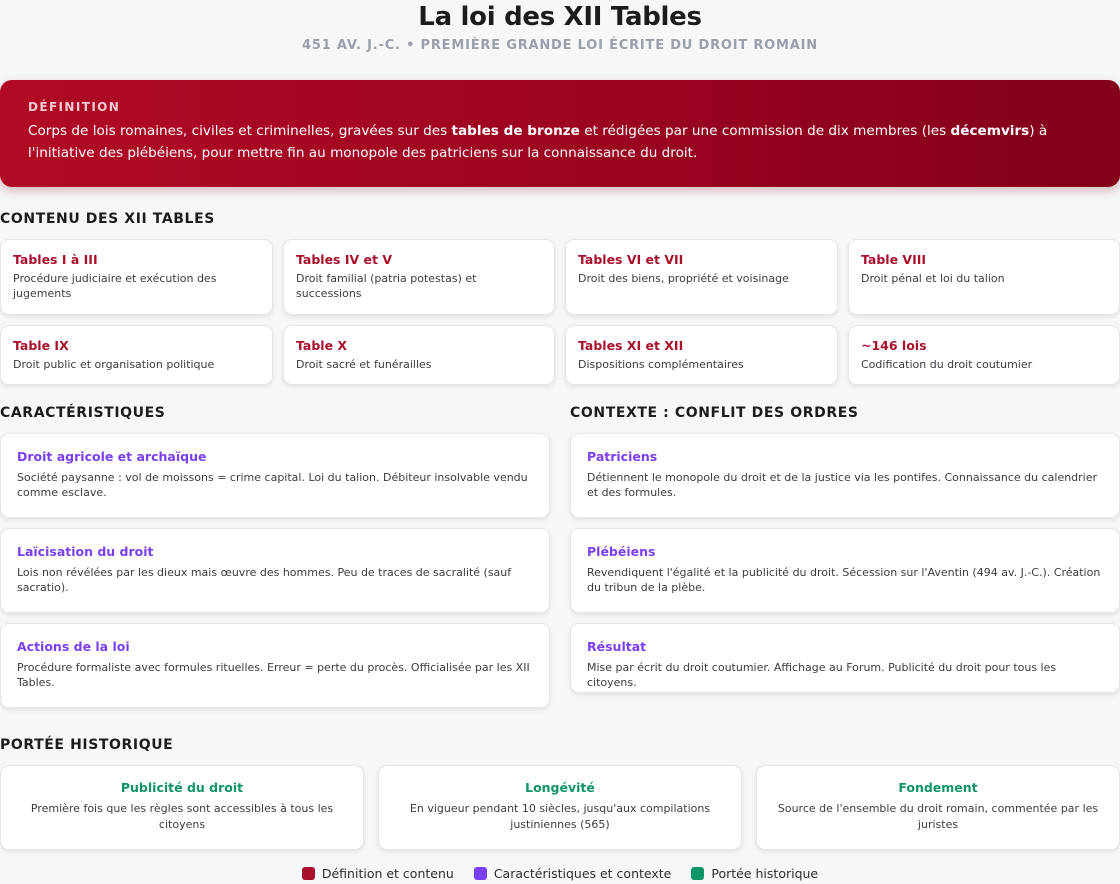 The image size is (1120, 884). What do you see at coordinates (182, 787) in the screenshot?
I see `impact-card-title: Publicité du droit` at bounding box center [182, 787].